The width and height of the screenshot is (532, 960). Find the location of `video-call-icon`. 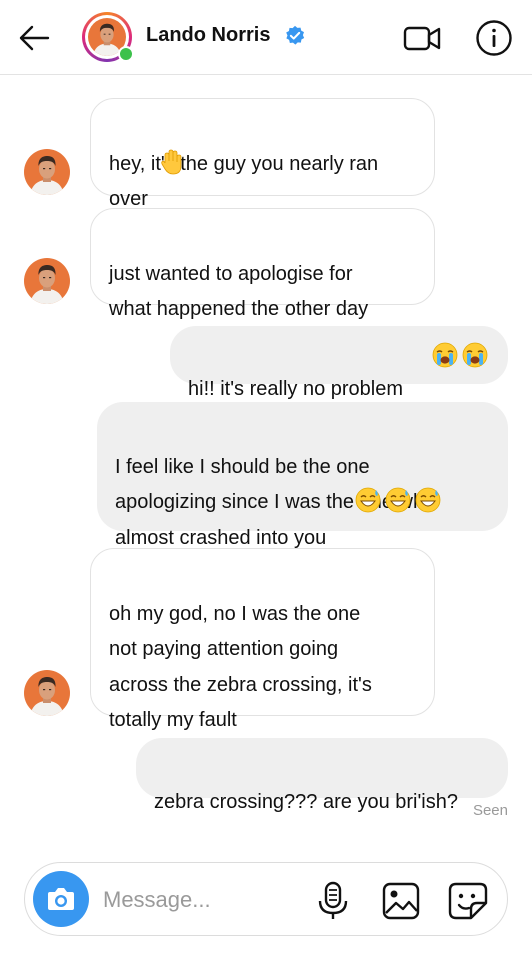

video-call-icon is located at coordinates (422, 38).